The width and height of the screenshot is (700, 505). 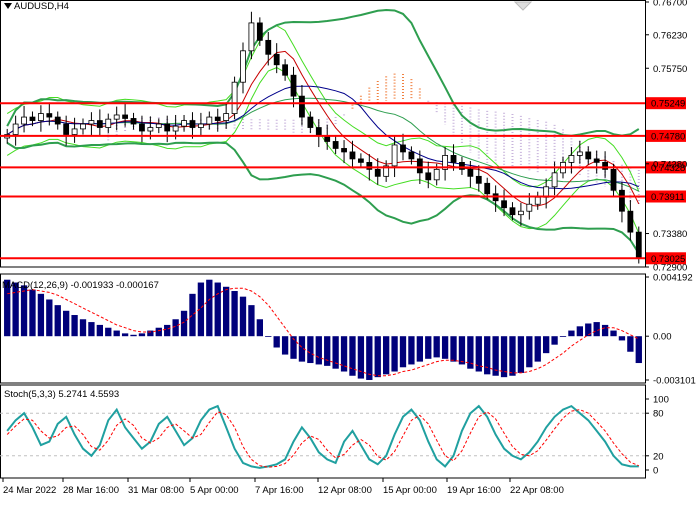 What do you see at coordinates (670, 234) in the screenshot?
I see `price-tick-label: 0.73380` at bounding box center [670, 234].